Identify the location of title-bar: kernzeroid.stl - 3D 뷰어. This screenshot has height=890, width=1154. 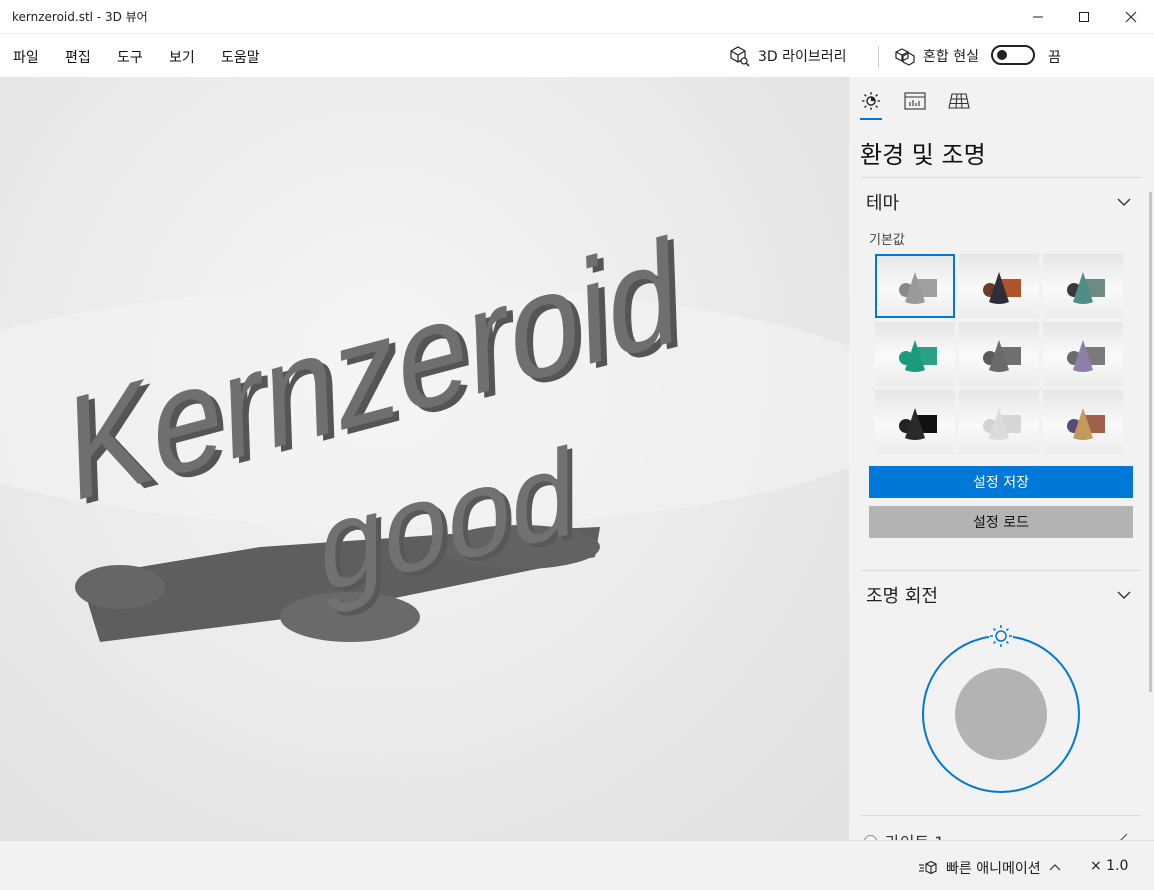
(577, 17).